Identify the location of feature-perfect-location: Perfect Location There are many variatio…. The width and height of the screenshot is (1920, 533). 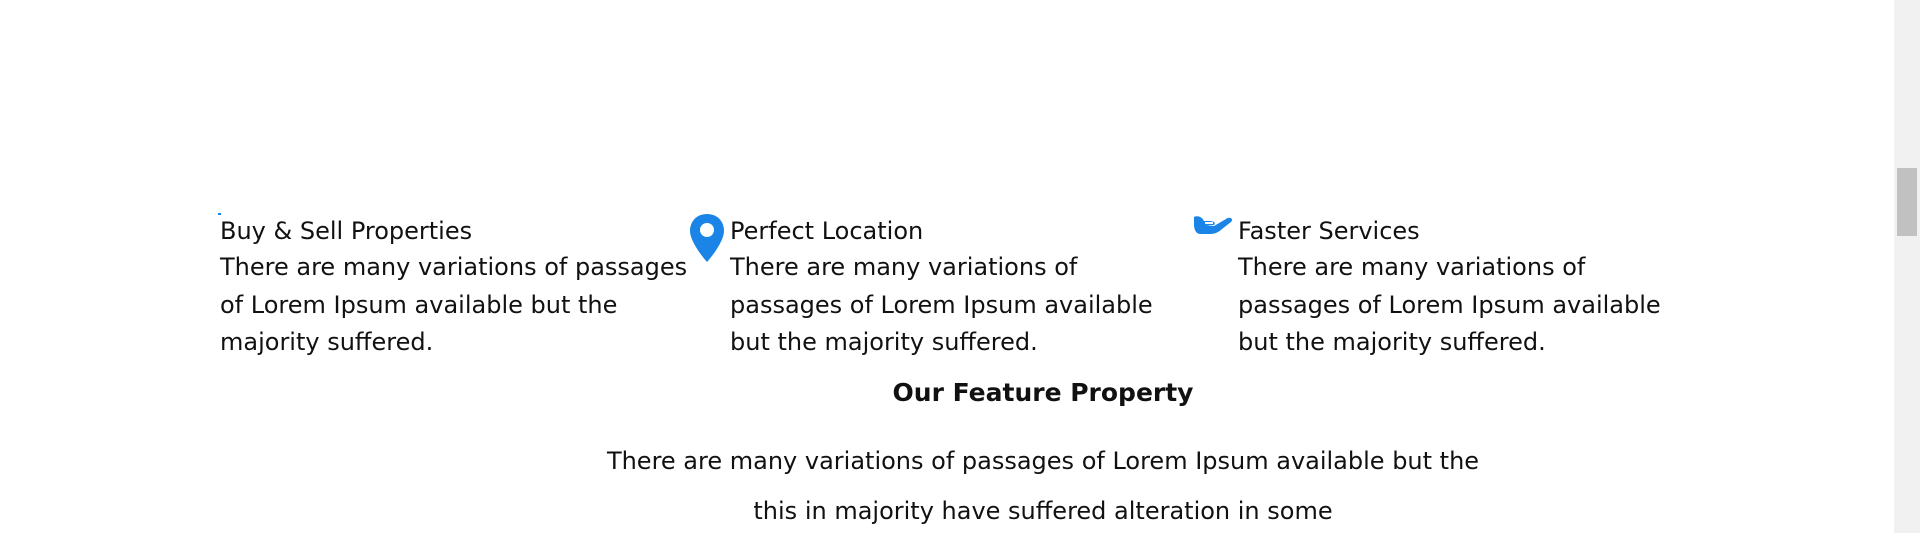
(930, 287).